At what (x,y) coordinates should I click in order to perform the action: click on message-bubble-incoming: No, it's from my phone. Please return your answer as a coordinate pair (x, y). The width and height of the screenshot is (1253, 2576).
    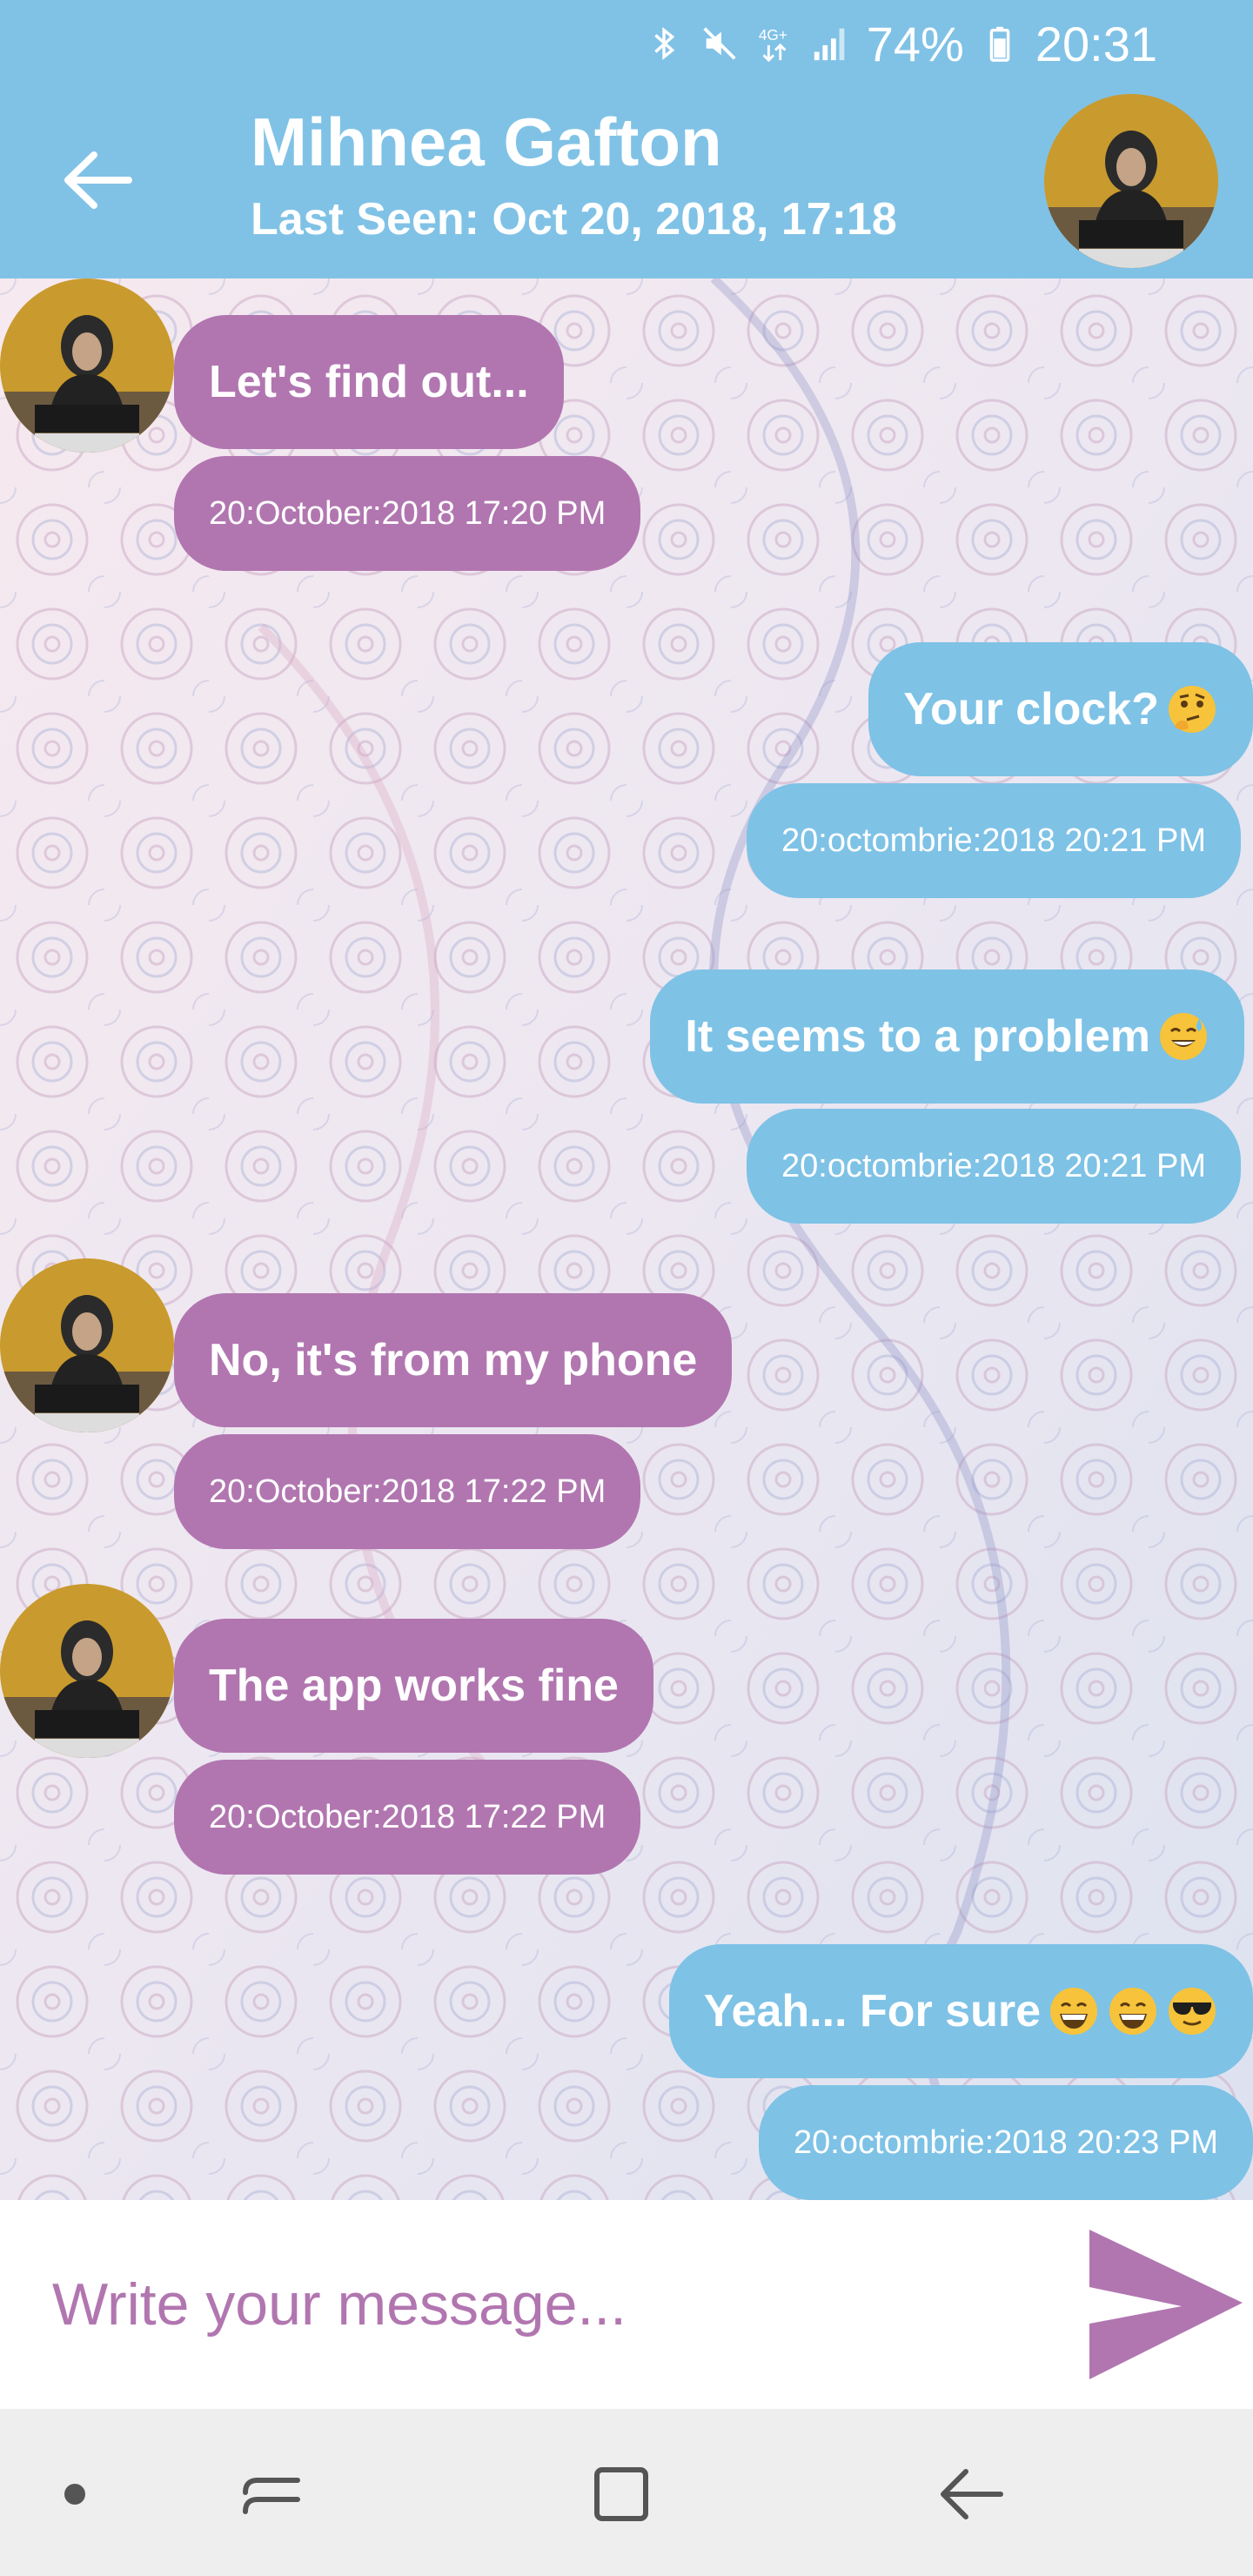
    Looking at the image, I should click on (453, 1360).